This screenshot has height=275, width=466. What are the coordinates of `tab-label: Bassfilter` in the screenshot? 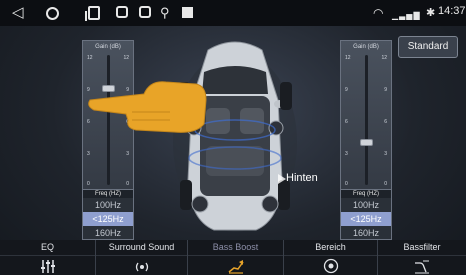 It's located at (422, 247).